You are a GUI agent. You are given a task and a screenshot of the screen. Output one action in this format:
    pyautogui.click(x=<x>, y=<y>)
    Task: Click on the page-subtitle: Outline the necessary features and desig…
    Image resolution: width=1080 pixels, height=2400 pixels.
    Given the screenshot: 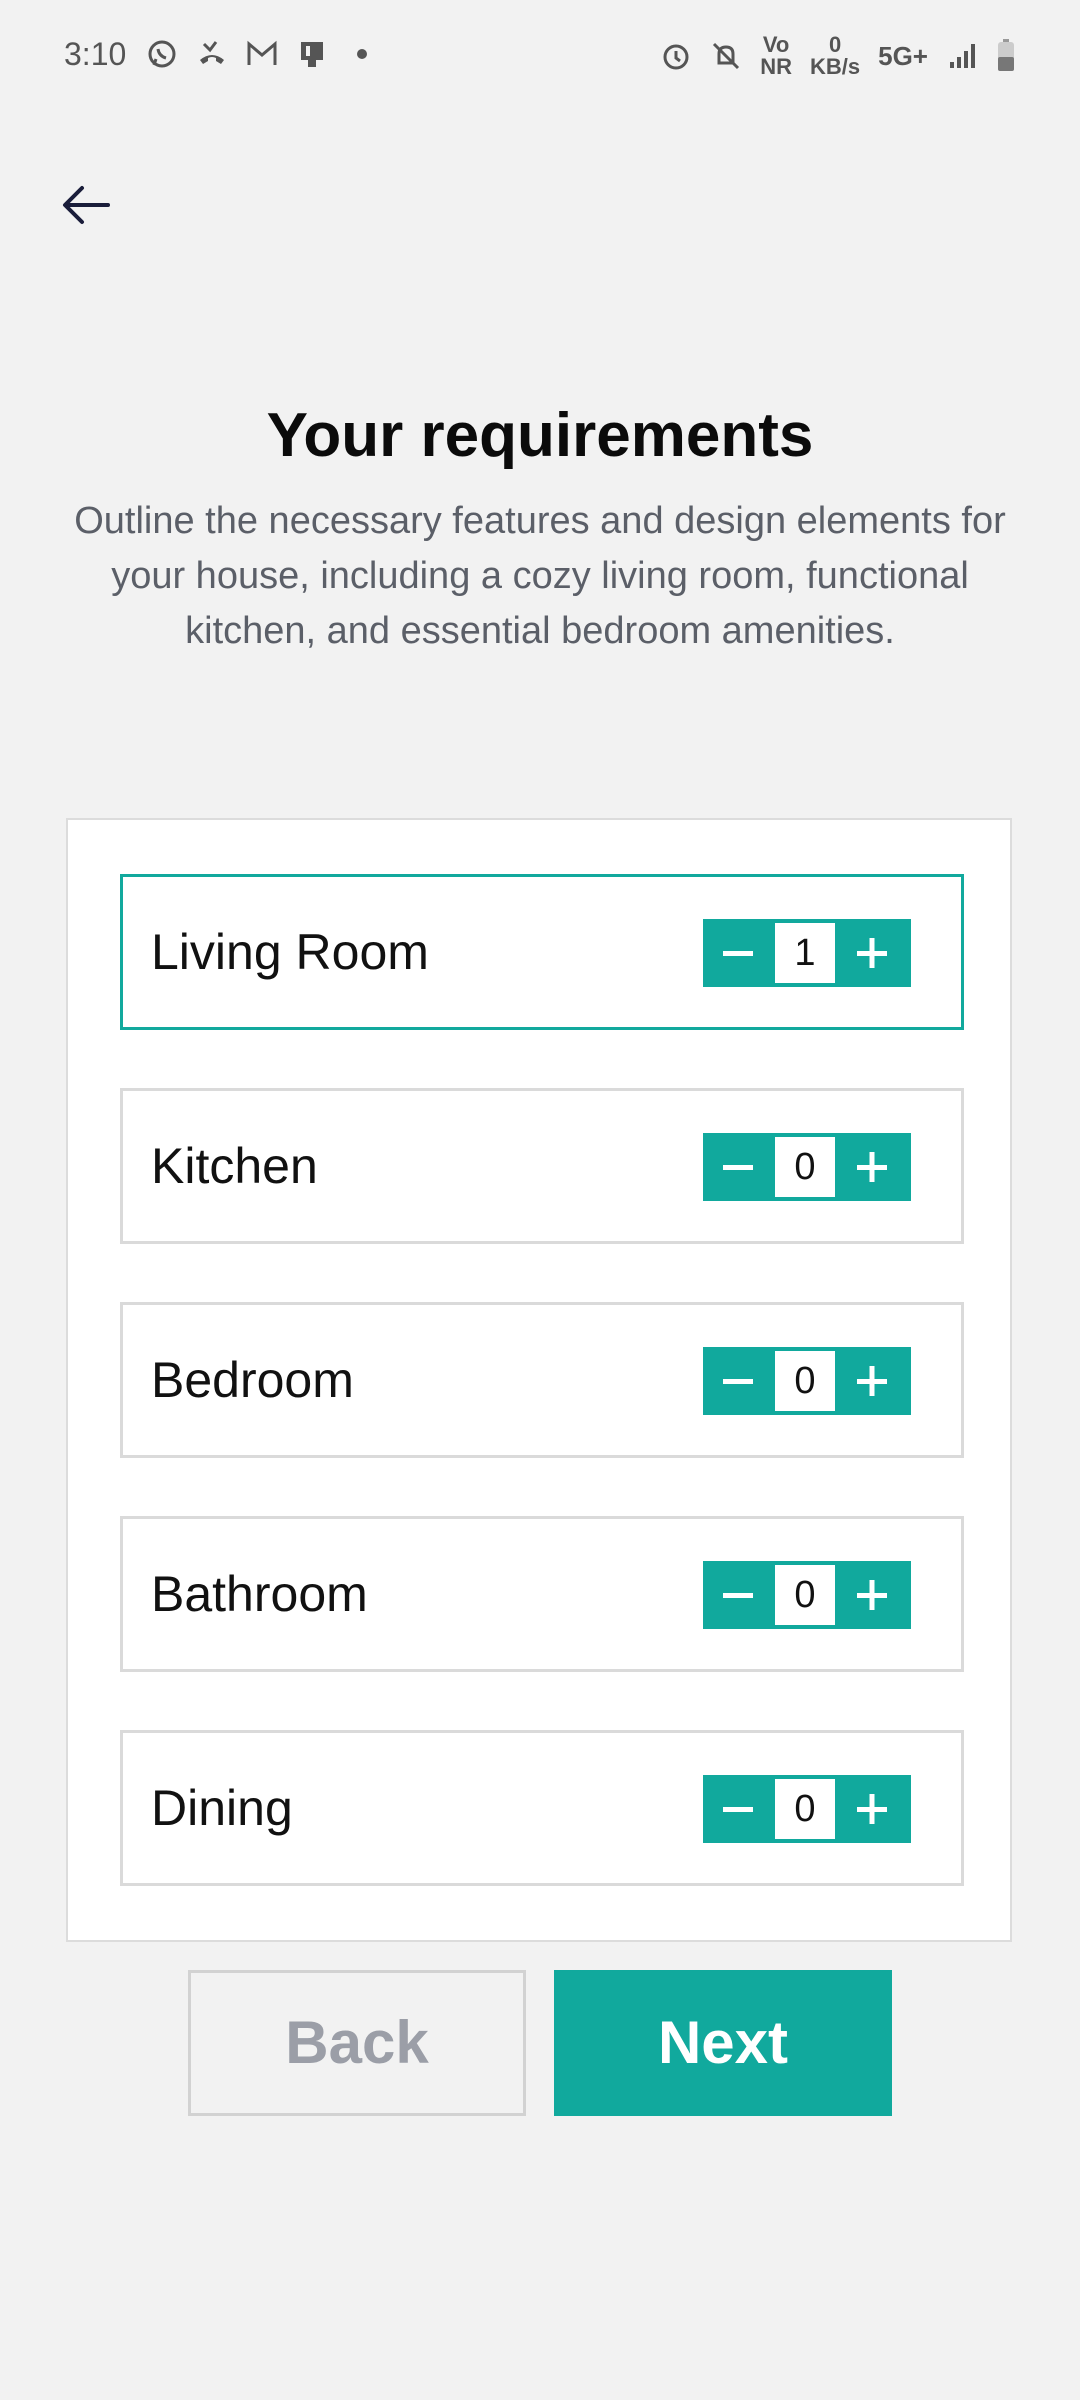 What is the action you would take?
    pyautogui.click(x=540, y=576)
    